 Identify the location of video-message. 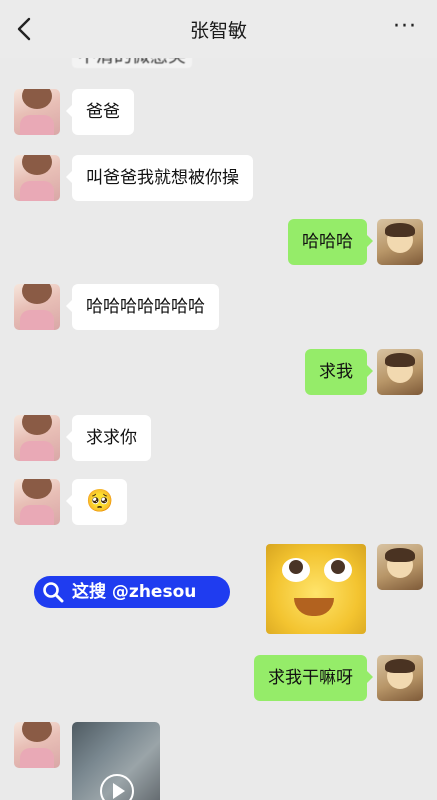
(116, 761).